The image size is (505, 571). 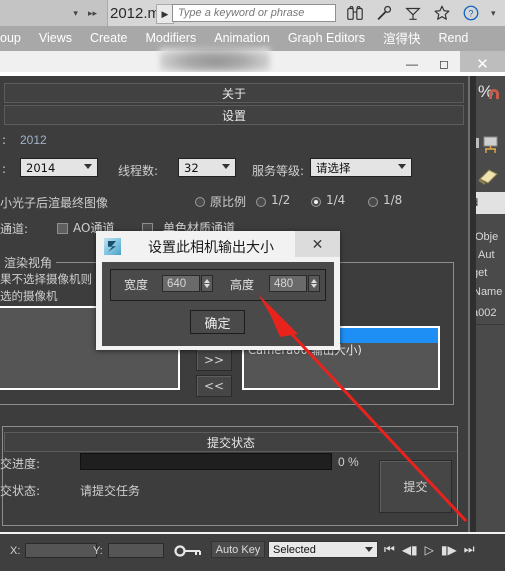 I want to click on confirm-button: 确定, so click(x=217, y=322).